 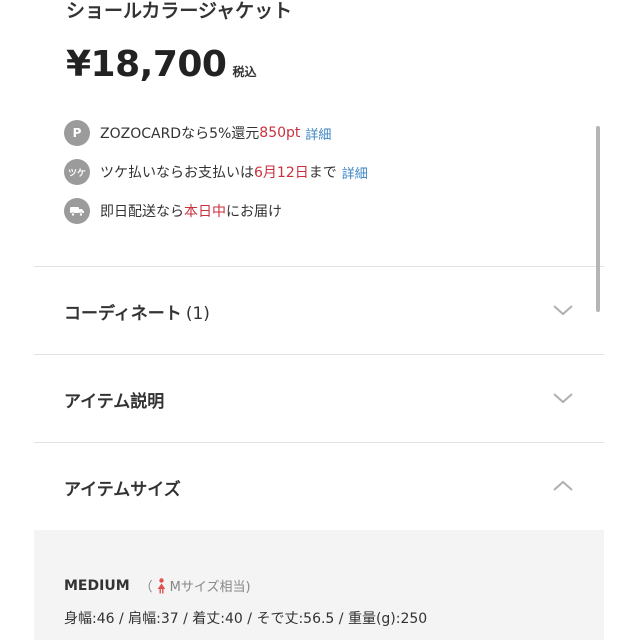 I want to click on section-item-description: アイテム説明, so click(x=319, y=399).